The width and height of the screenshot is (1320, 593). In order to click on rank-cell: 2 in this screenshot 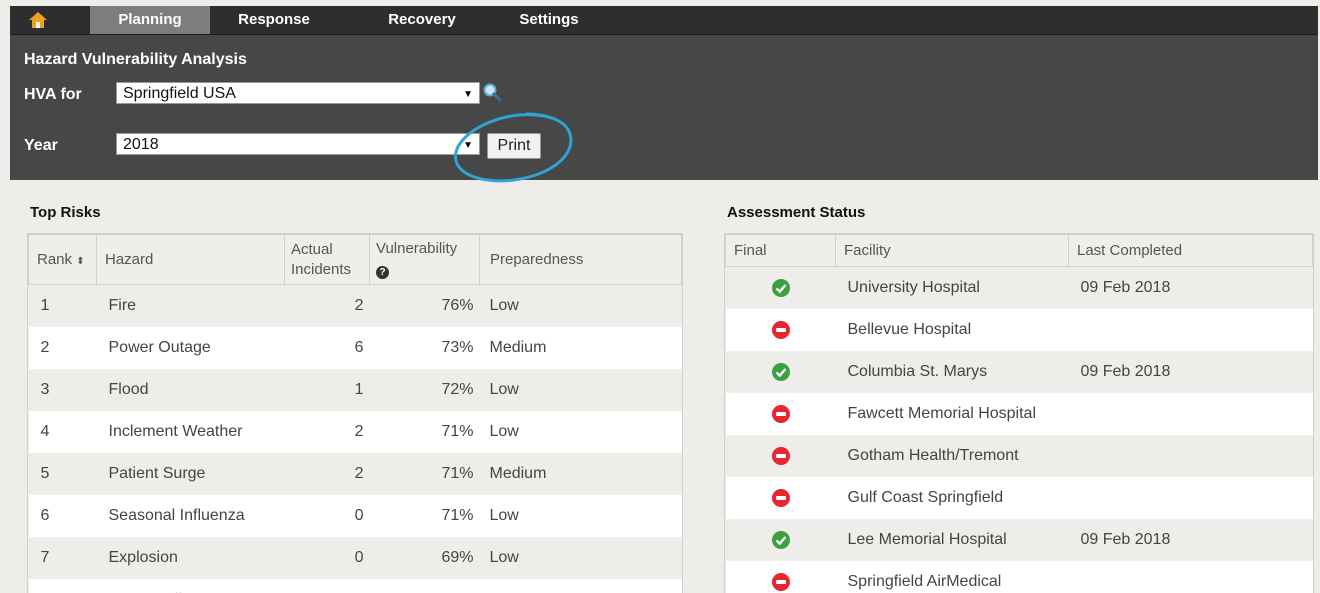, I will do `click(62, 348)`.